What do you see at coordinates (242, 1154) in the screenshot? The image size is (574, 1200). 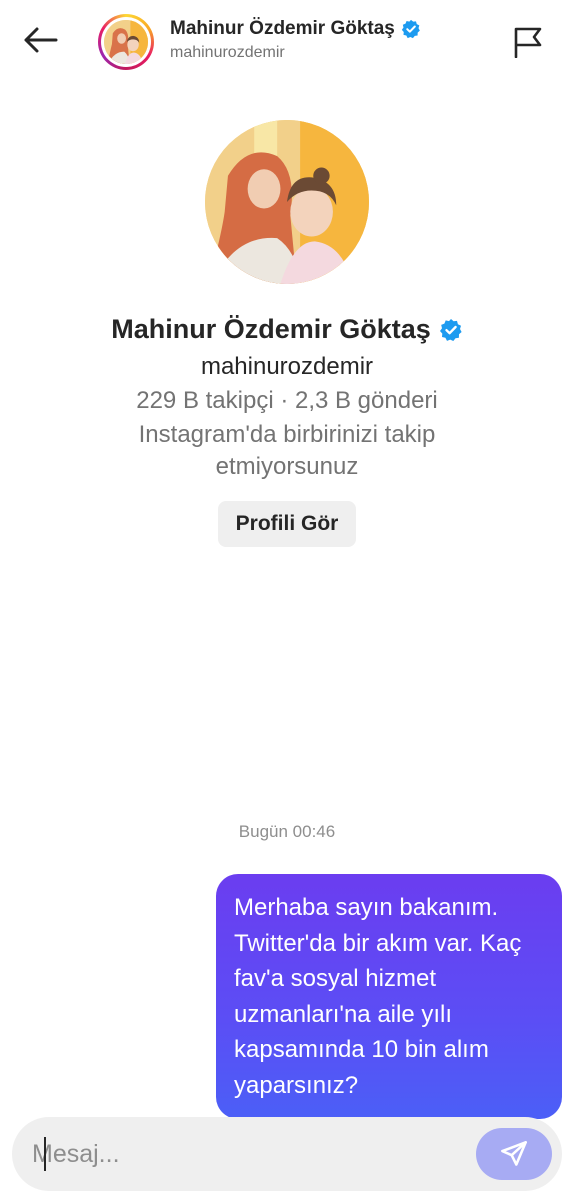 I see `message-input` at bounding box center [242, 1154].